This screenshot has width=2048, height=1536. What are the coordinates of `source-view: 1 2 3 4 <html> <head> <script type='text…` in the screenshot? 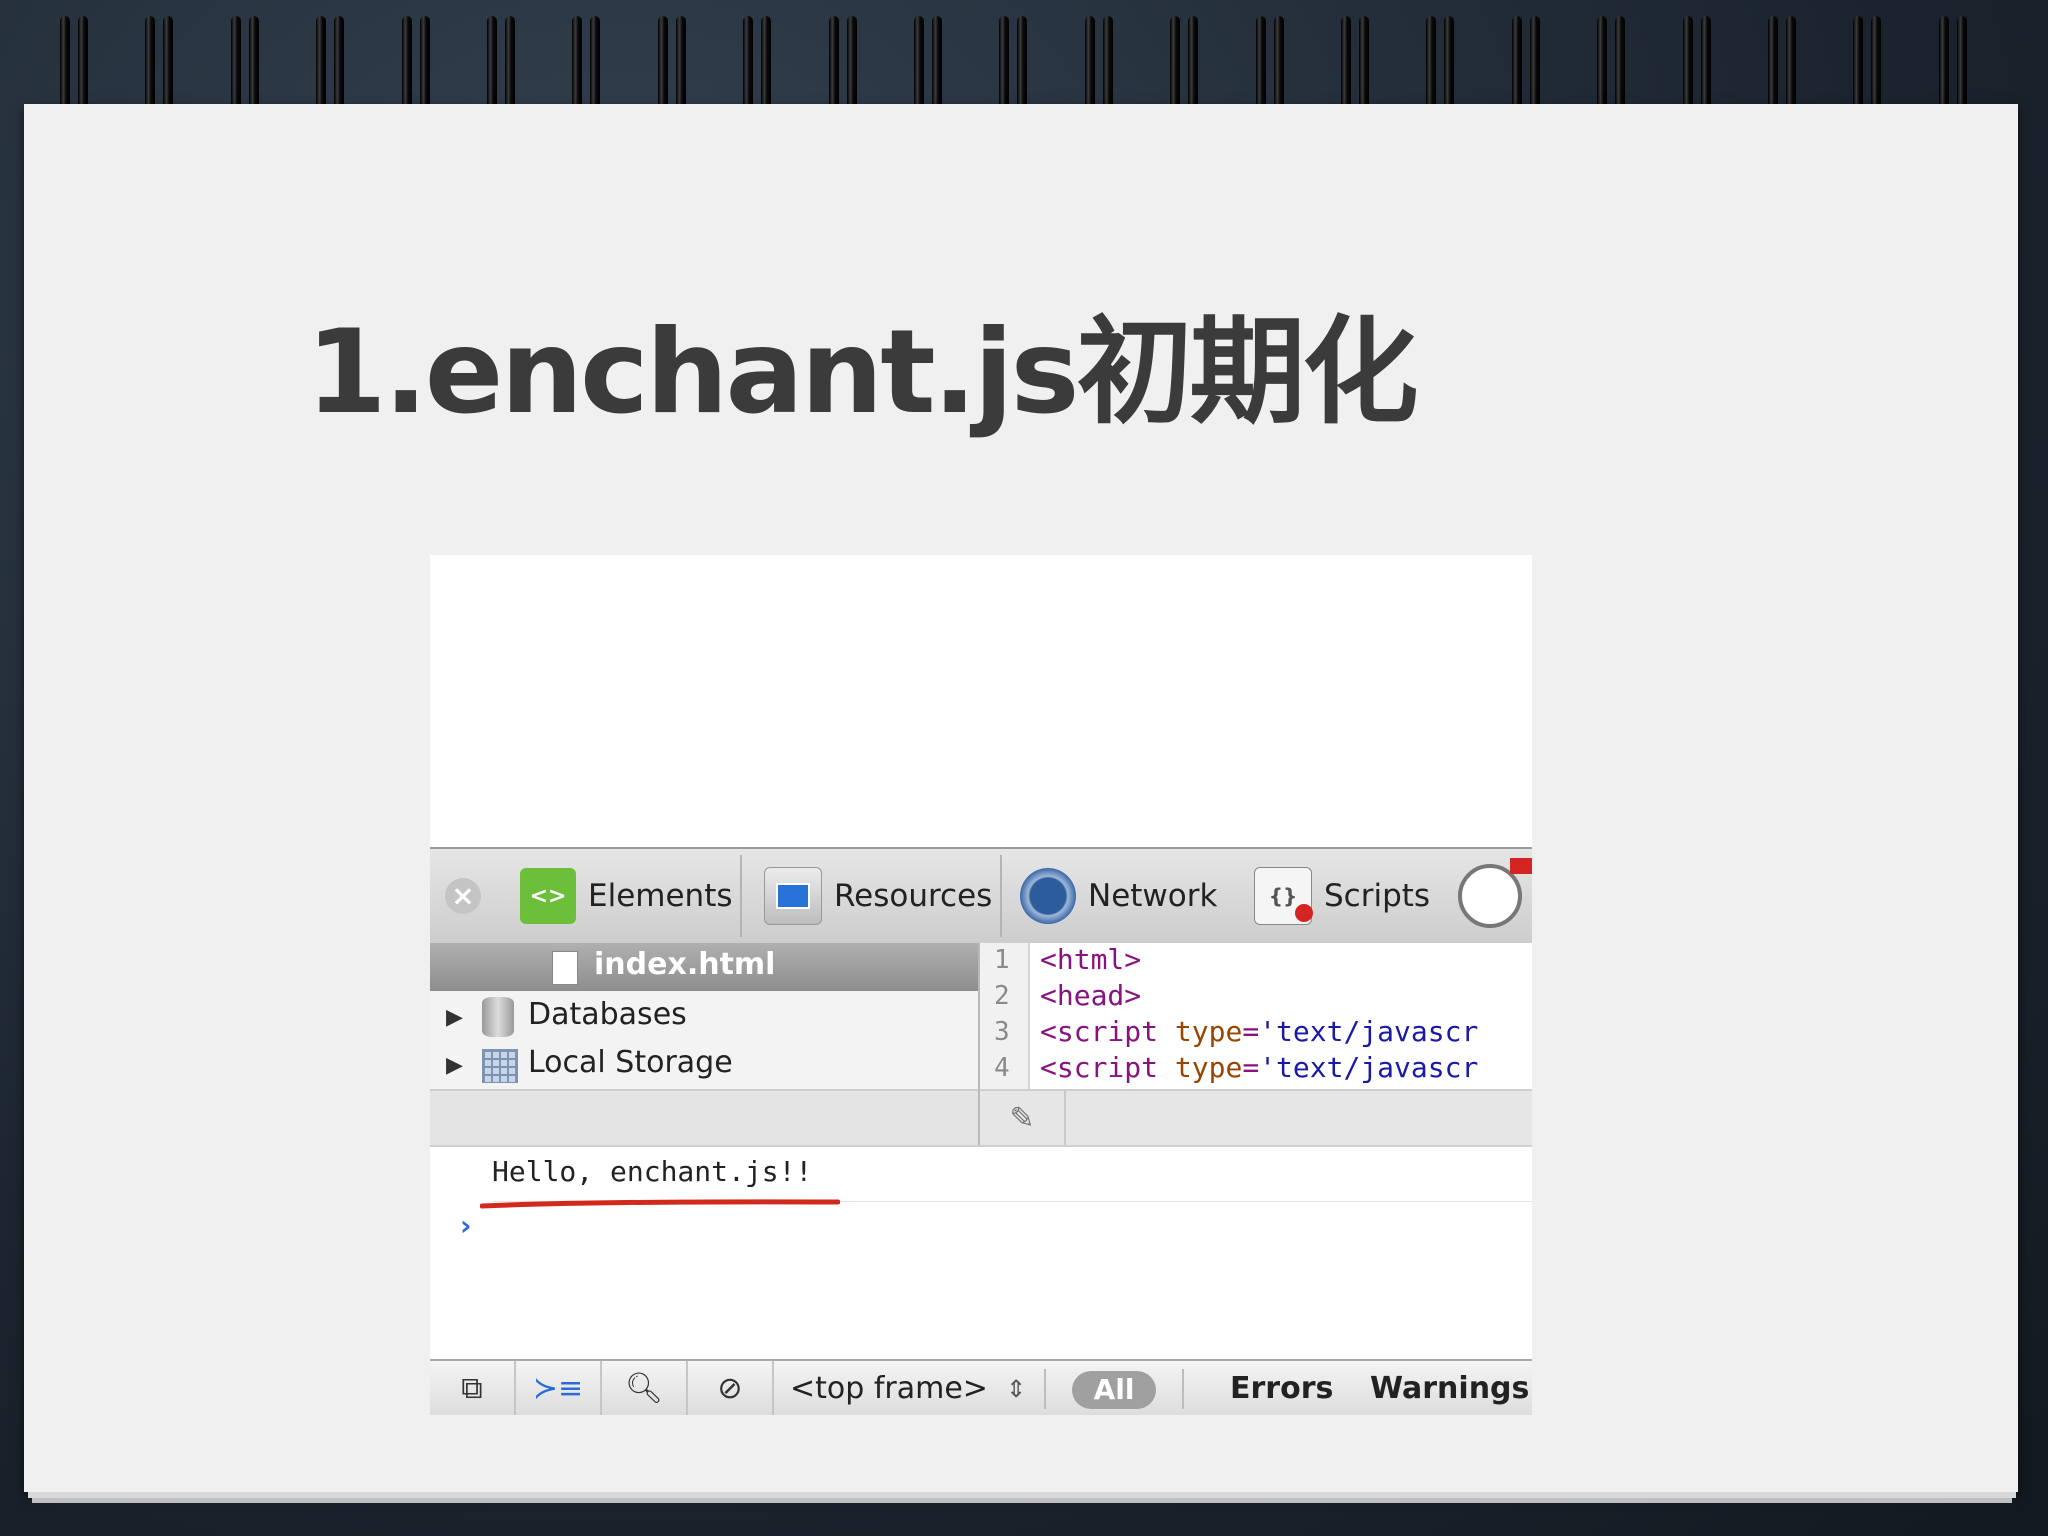 It's located at (1256, 1044).